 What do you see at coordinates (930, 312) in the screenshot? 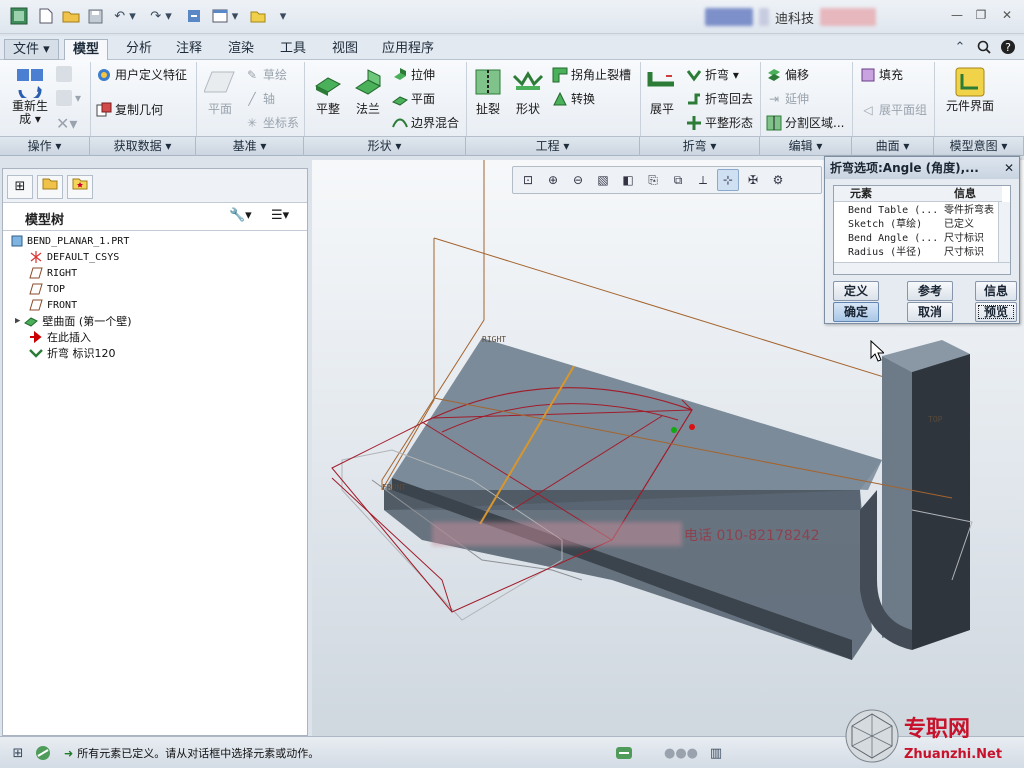
I see `cancel-button: 取消` at bounding box center [930, 312].